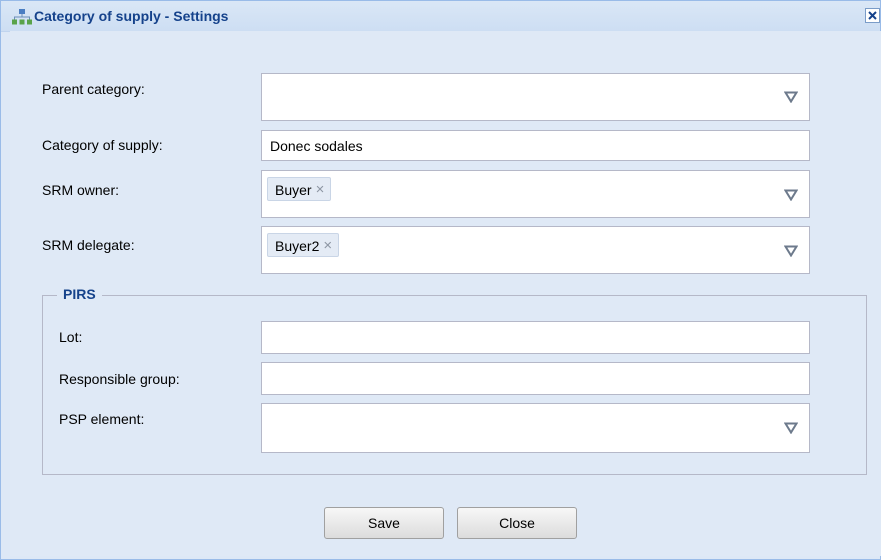 Image resolution: width=881 pixels, height=560 pixels. Describe the element at coordinates (93, 89) in the screenshot. I see `parent-category-label: Parent category:` at that location.